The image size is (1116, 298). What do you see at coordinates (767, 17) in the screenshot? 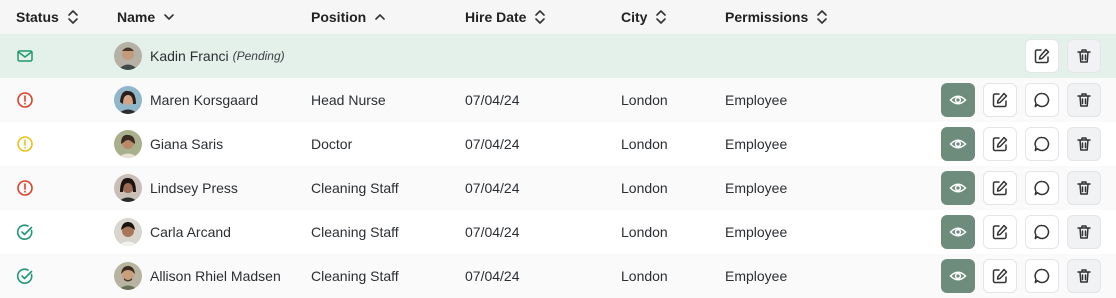
I see `column-header-permissions-label: Permissions` at bounding box center [767, 17].